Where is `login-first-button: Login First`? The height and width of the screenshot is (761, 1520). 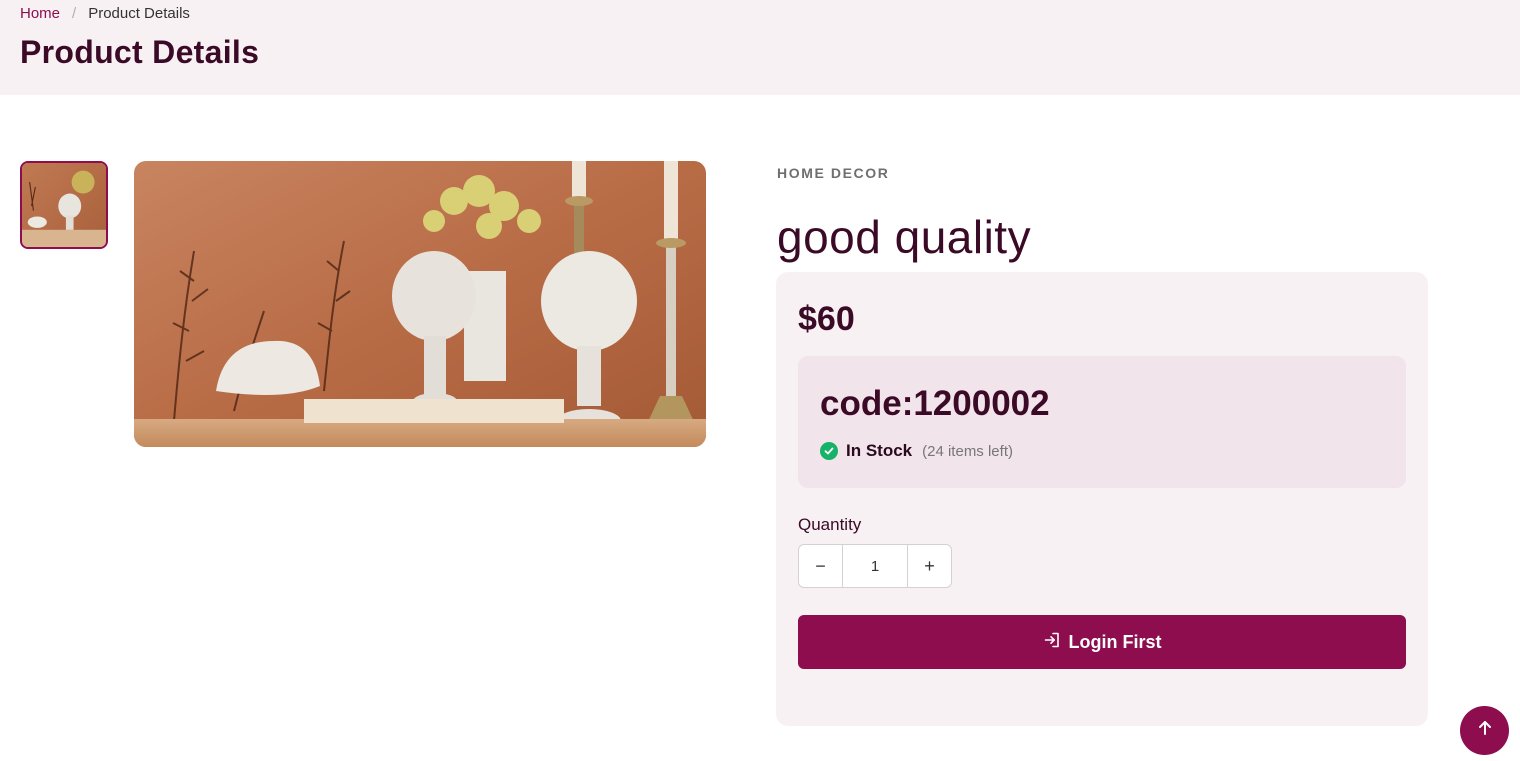 login-first-button: Login First is located at coordinates (1102, 642).